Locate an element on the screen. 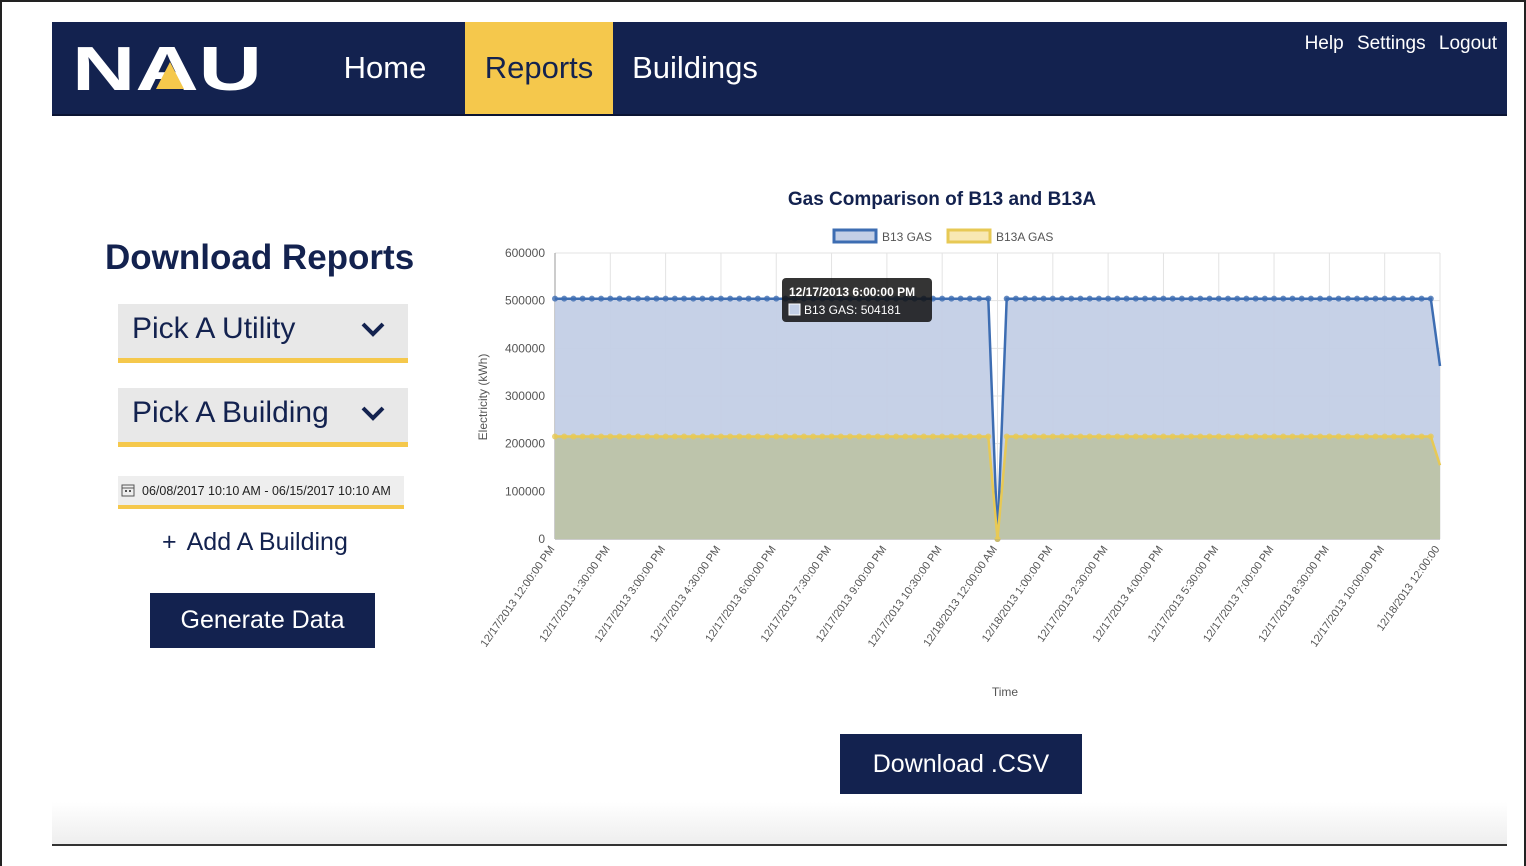  settings-link: Settings is located at coordinates (1391, 43).